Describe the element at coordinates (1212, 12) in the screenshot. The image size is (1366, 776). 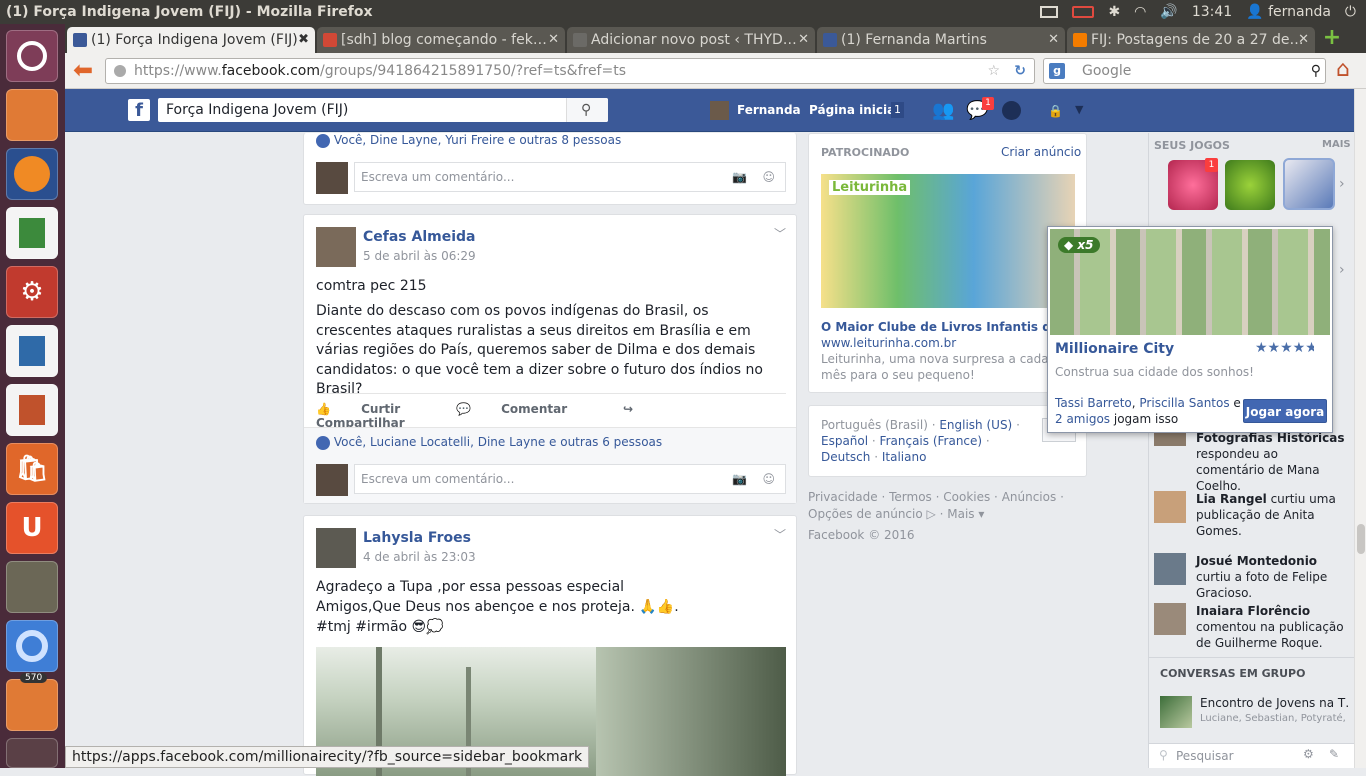
I see `clock: 13:41` at that location.